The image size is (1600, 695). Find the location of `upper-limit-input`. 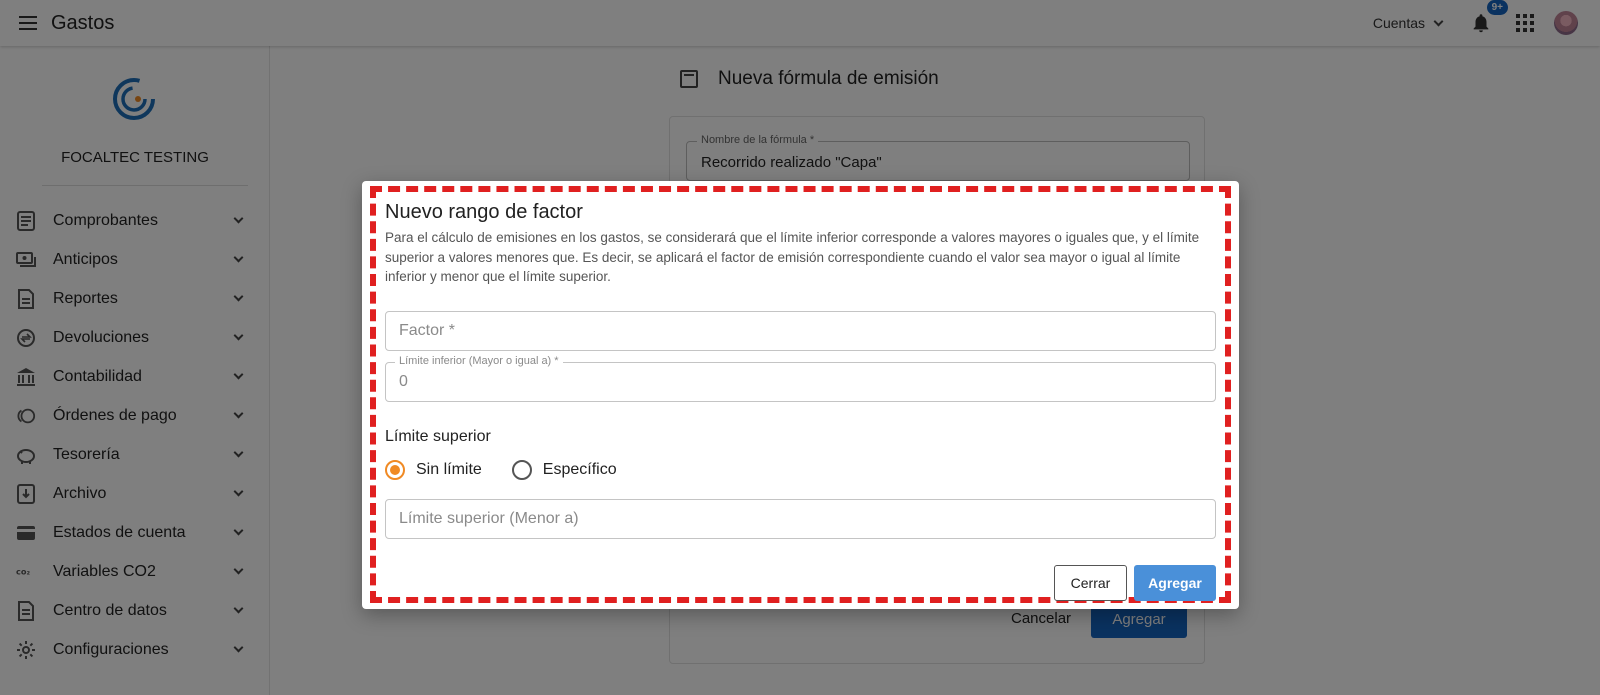

upper-limit-input is located at coordinates (800, 519).